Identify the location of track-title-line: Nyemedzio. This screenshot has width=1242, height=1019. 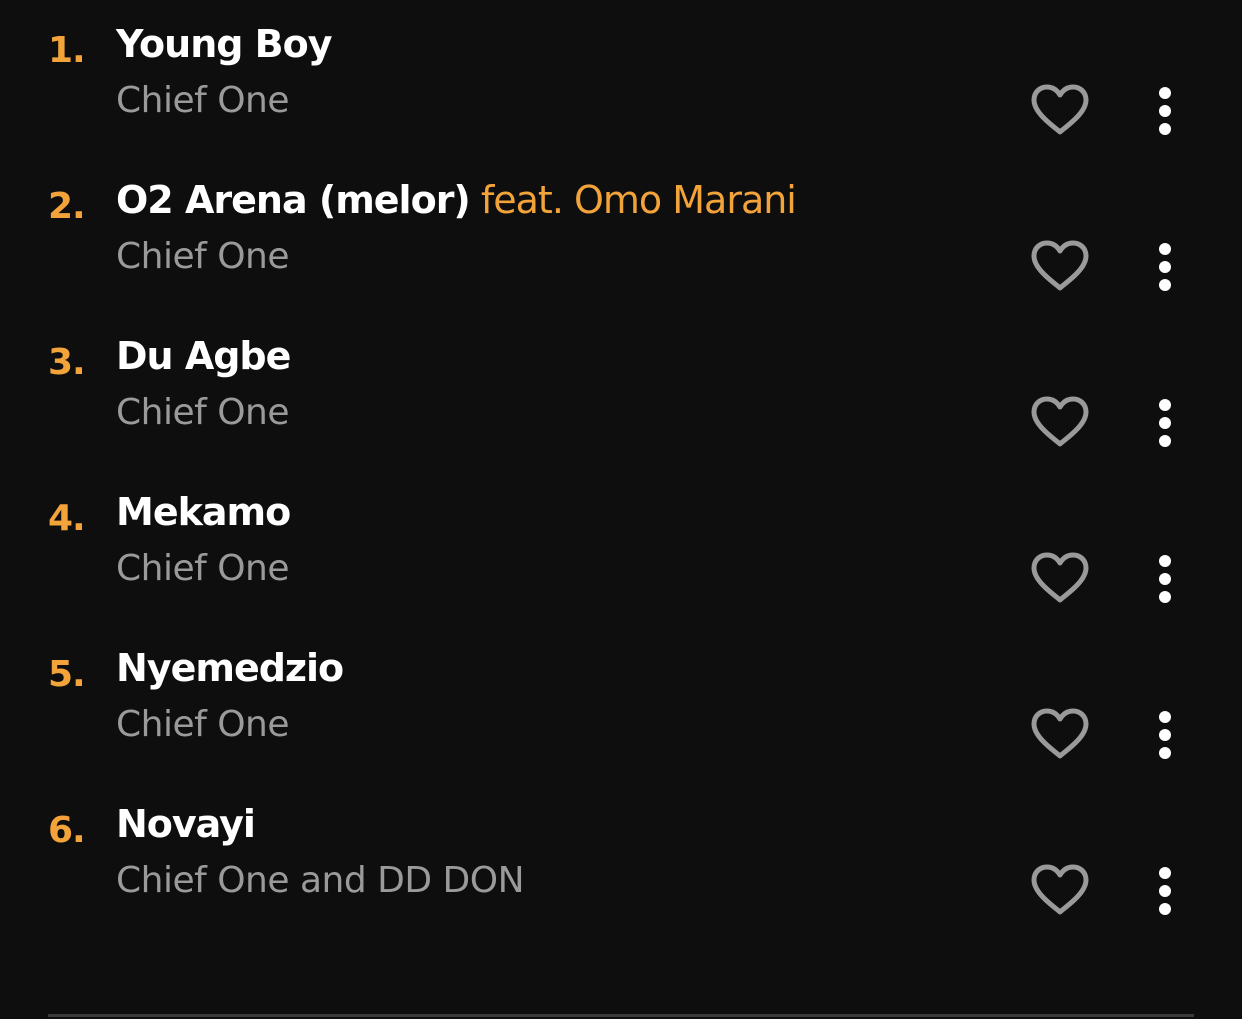
(230, 668).